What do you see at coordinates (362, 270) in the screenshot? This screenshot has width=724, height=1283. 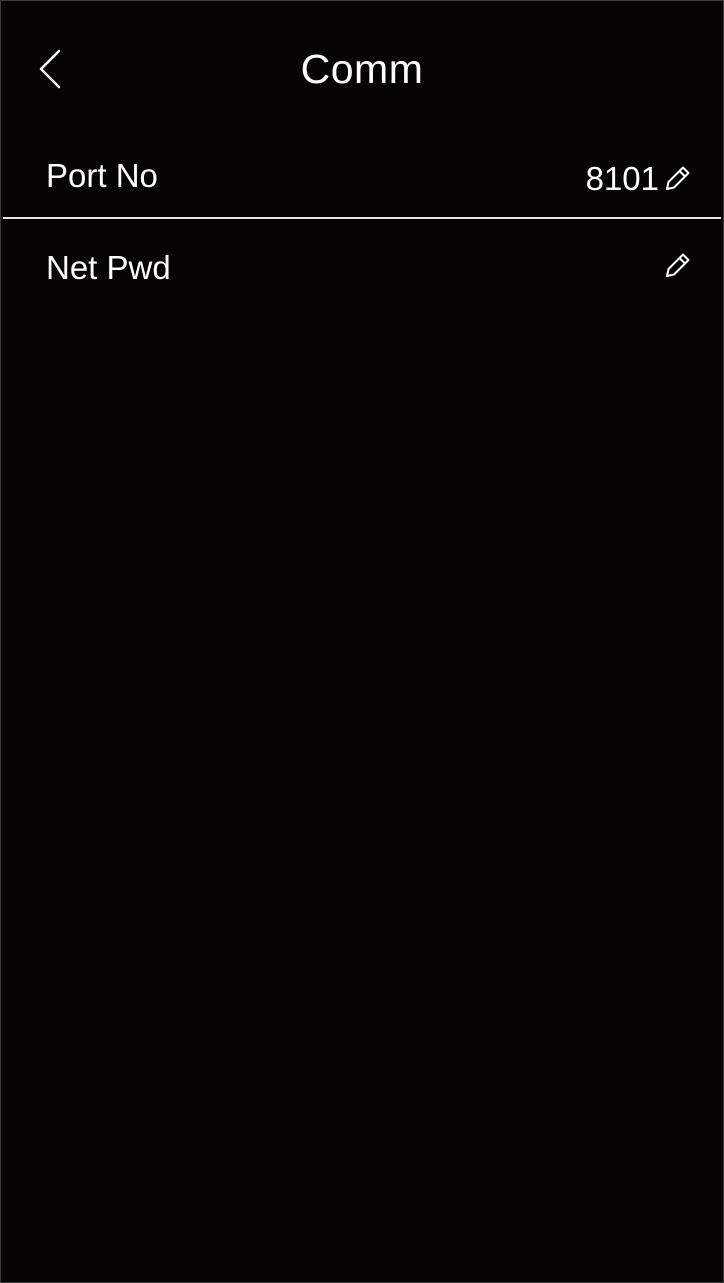 I see `setting-row-net-pwd: Net Pwd` at bounding box center [362, 270].